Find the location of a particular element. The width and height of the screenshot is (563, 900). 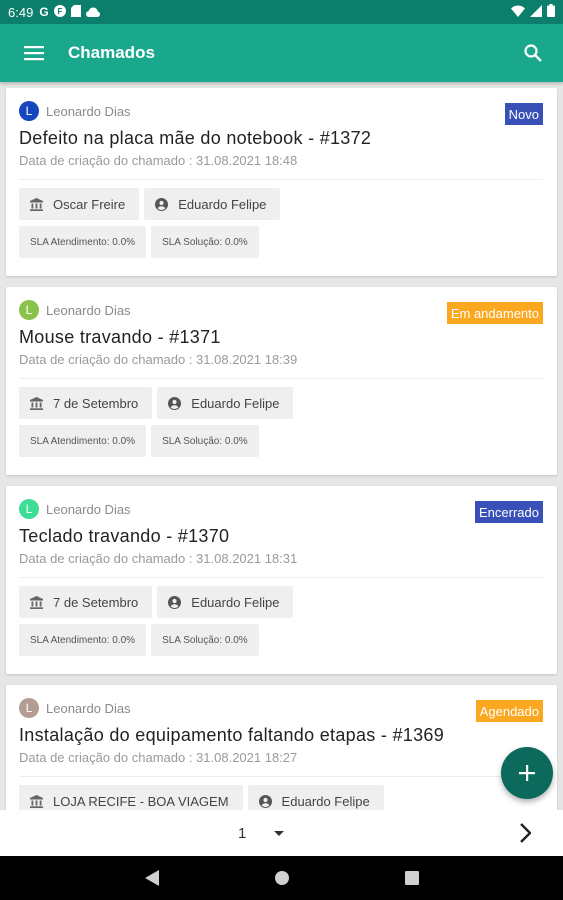

next-page-button is located at coordinates (525, 833).